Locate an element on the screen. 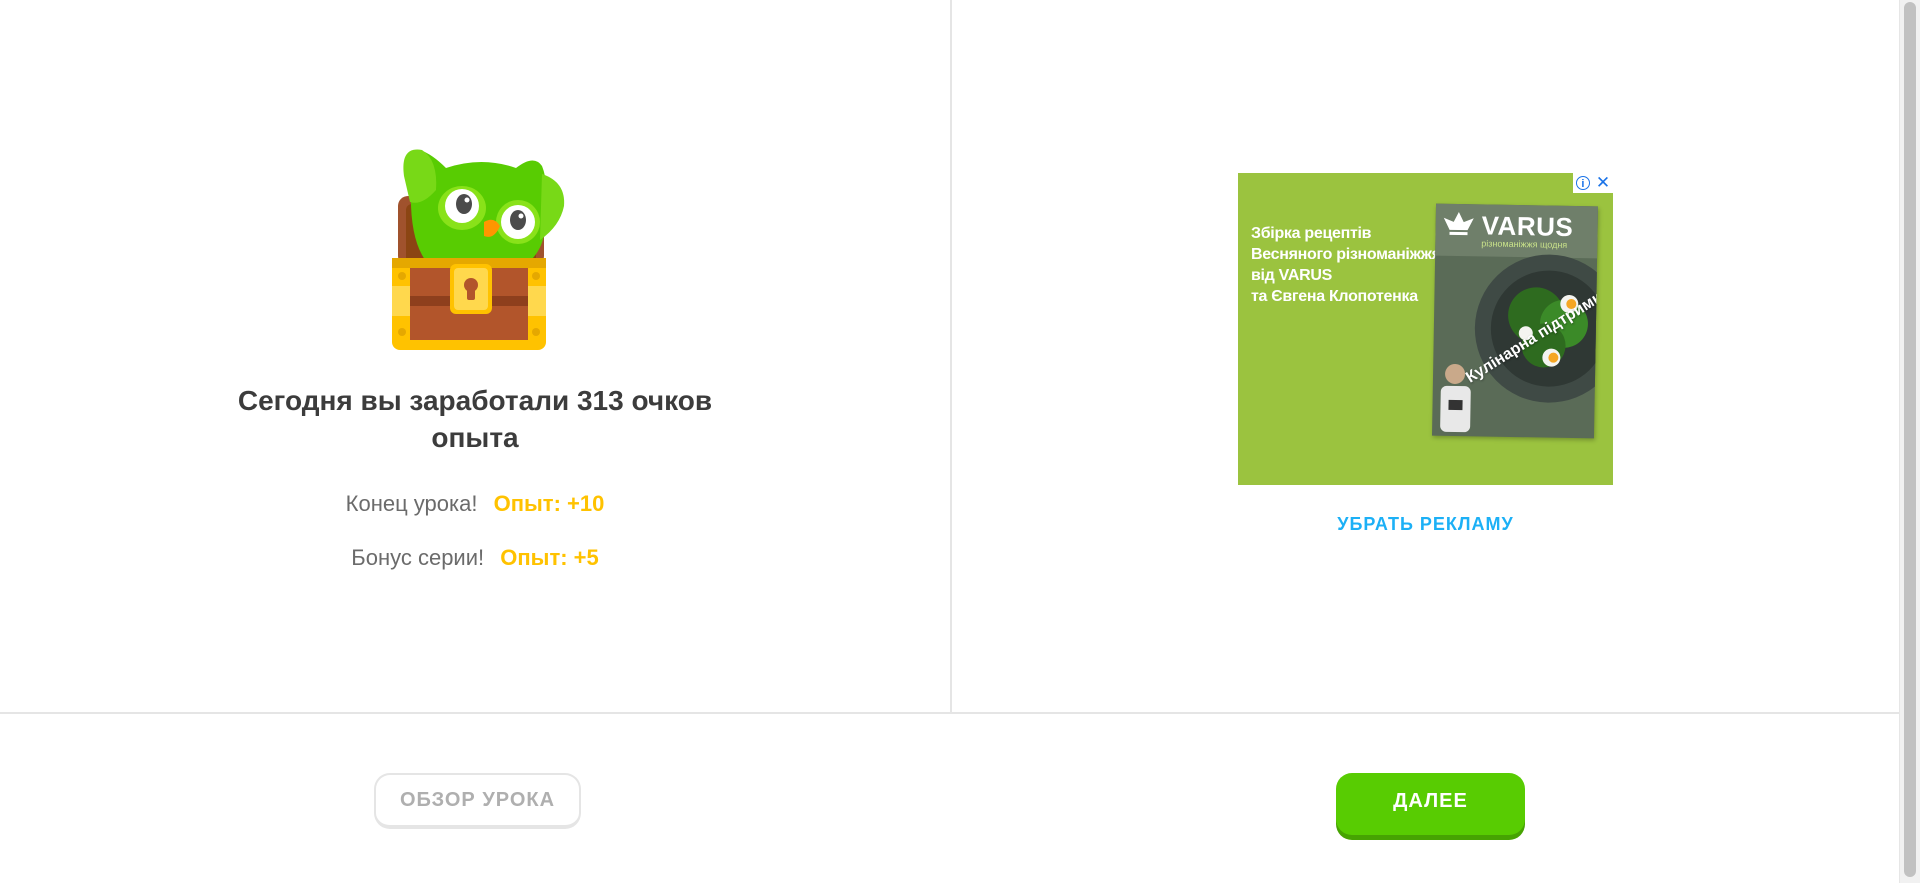 This screenshot has width=1920, height=883. vertical-scrollbar is located at coordinates (1909, 441).